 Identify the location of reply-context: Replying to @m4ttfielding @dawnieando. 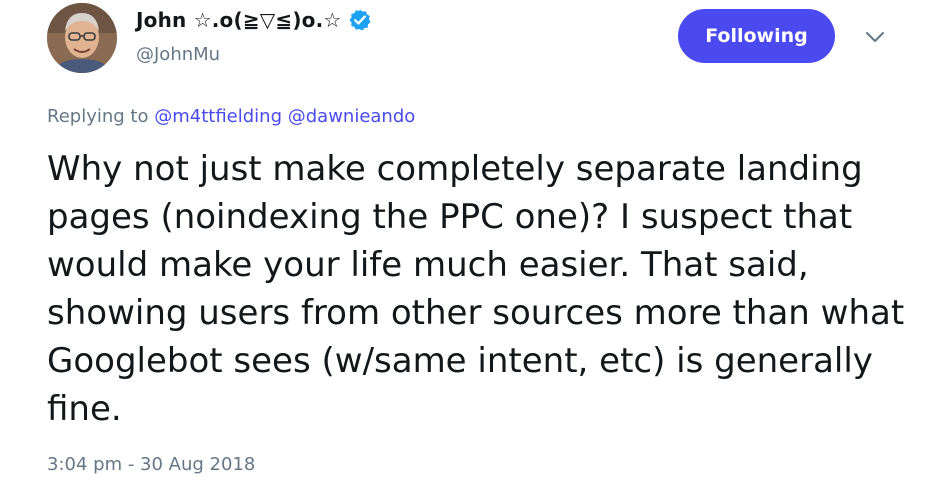
(231, 116).